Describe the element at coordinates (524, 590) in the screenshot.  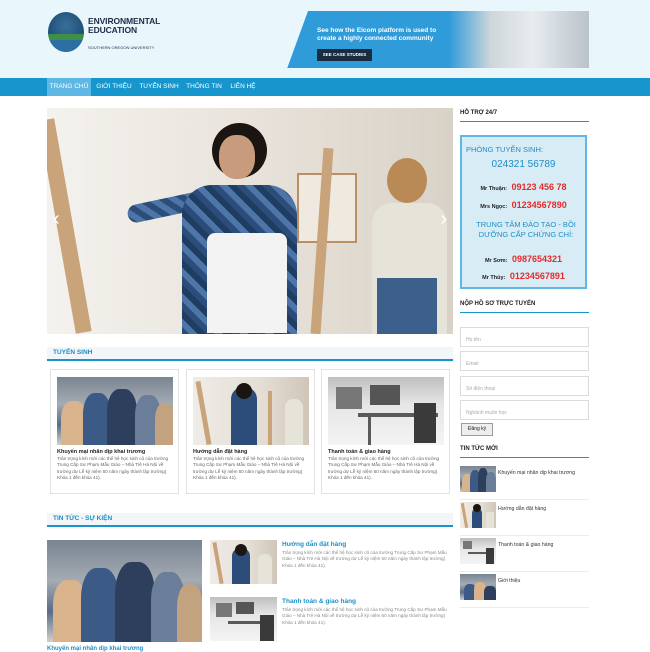
I see `latest-news-item: Giới thiệu` at that location.